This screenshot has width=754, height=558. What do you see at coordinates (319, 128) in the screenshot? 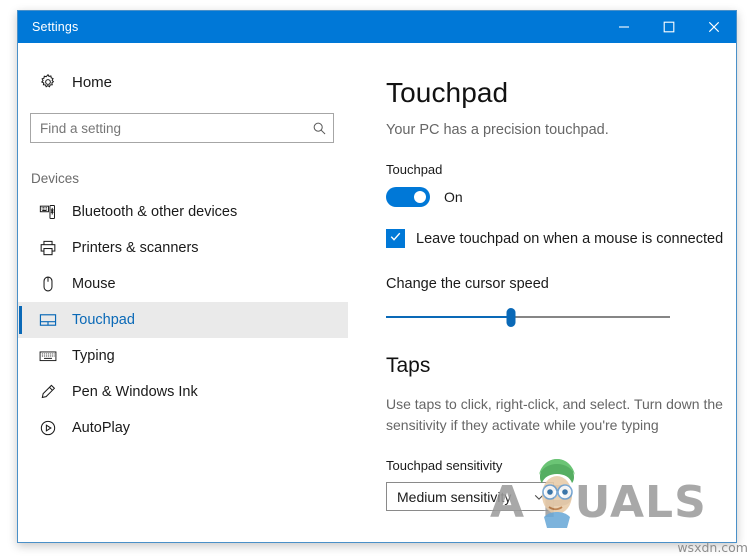
I see `search-icon` at bounding box center [319, 128].